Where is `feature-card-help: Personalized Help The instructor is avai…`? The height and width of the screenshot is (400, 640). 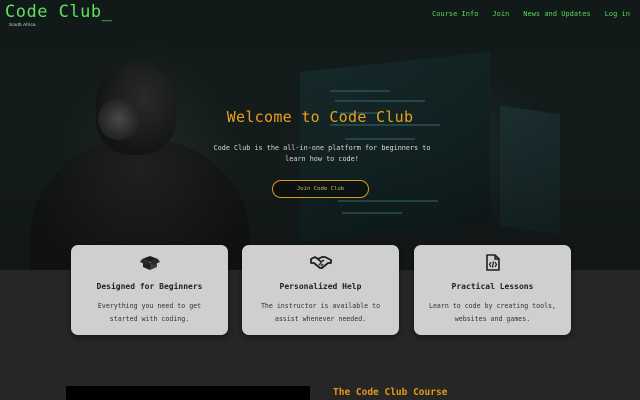
feature-card-help: Personalized Help The instructor is avai… is located at coordinates (320, 290).